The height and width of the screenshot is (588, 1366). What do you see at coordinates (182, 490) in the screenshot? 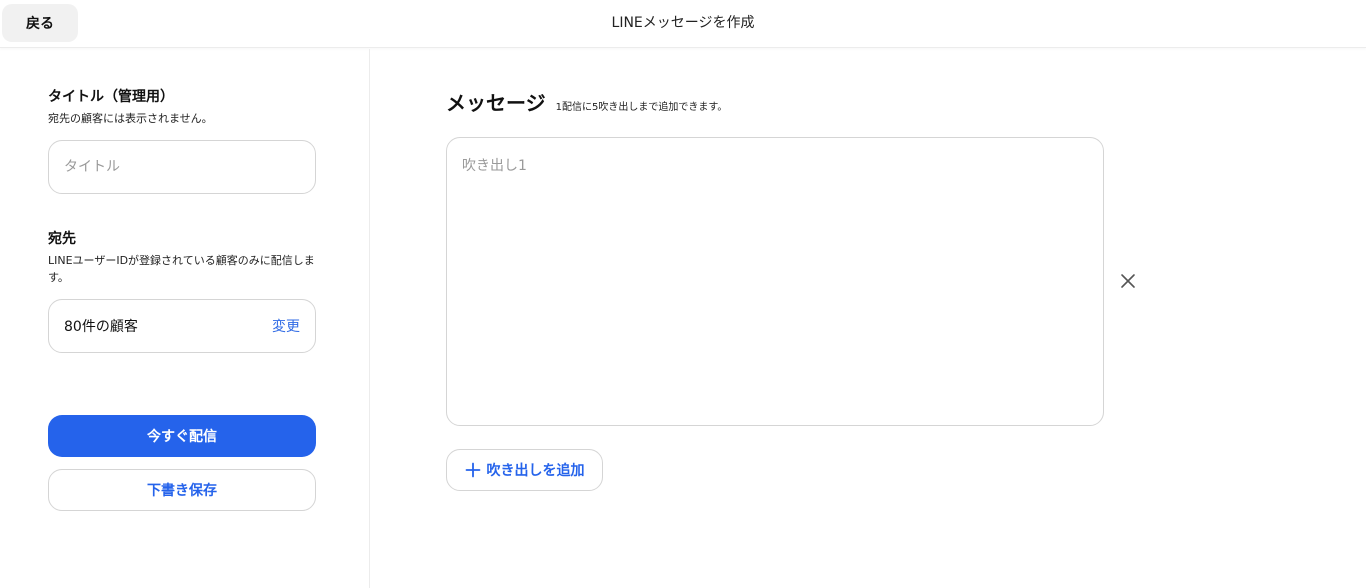
I see `save-draft-button: 下書き保存` at bounding box center [182, 490].